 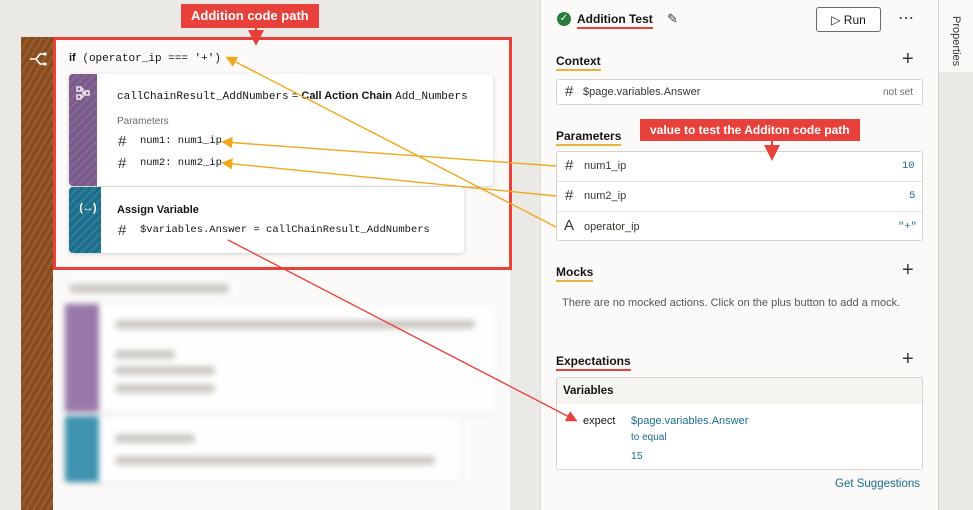 I want to click on param-name: operator_ip, so click(x=612, y=227).